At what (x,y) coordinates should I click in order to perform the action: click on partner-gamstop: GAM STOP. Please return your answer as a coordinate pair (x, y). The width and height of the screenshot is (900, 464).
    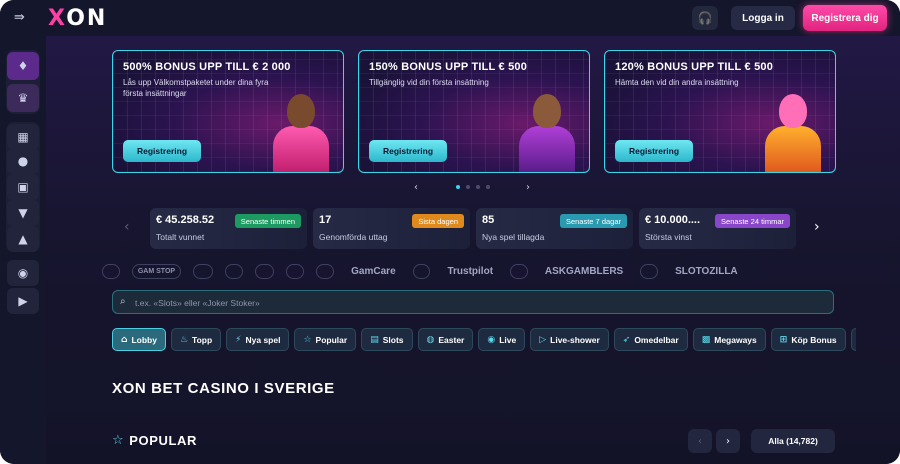
    Looking at the image, I should click on (156, 271).